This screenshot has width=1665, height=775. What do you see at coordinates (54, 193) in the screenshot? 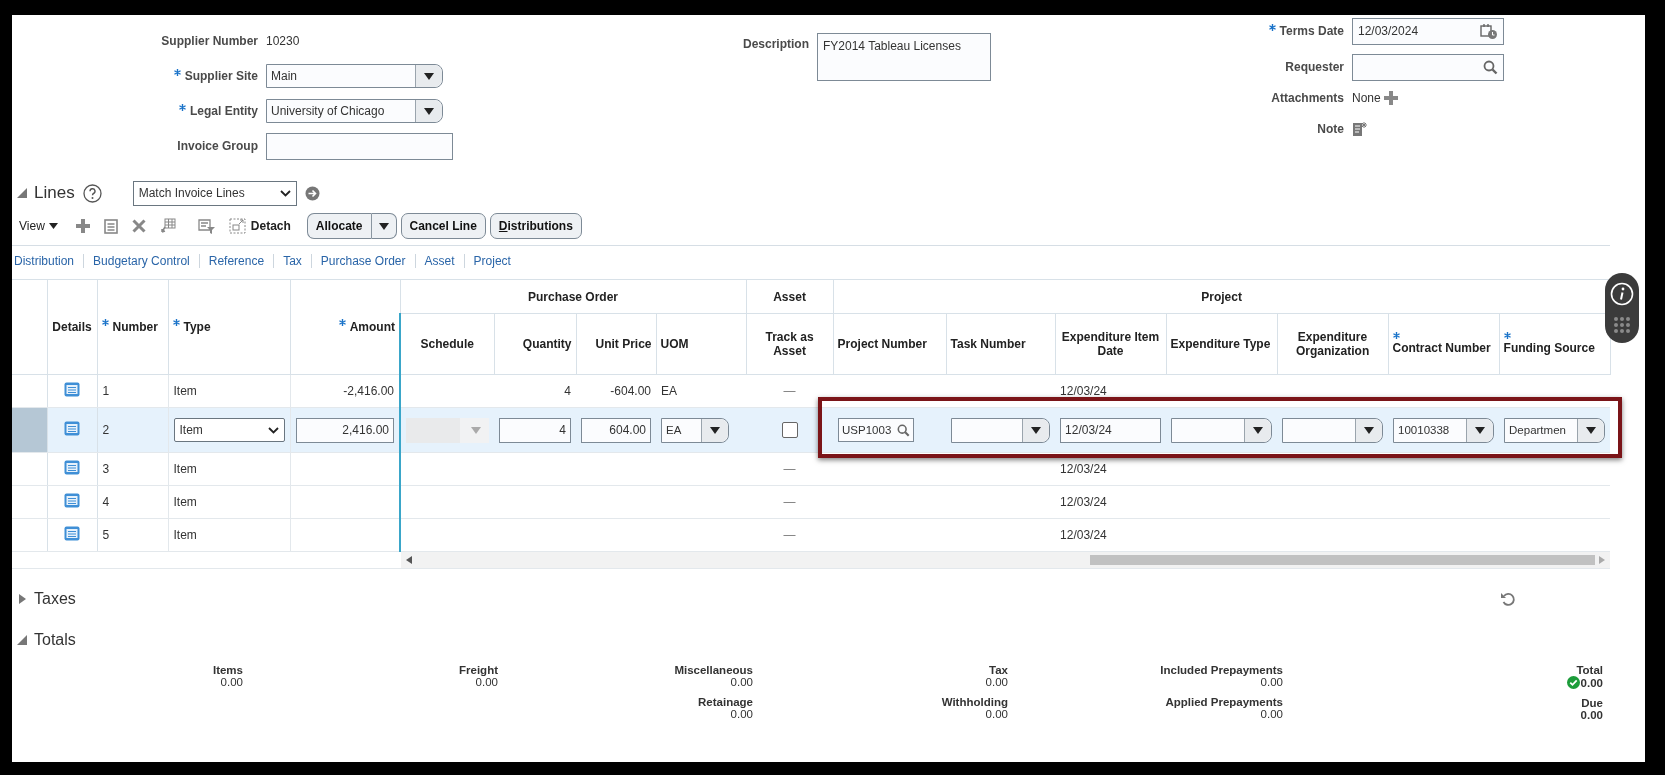
I see `section-title: Lines` at bounding box center [54, 193].